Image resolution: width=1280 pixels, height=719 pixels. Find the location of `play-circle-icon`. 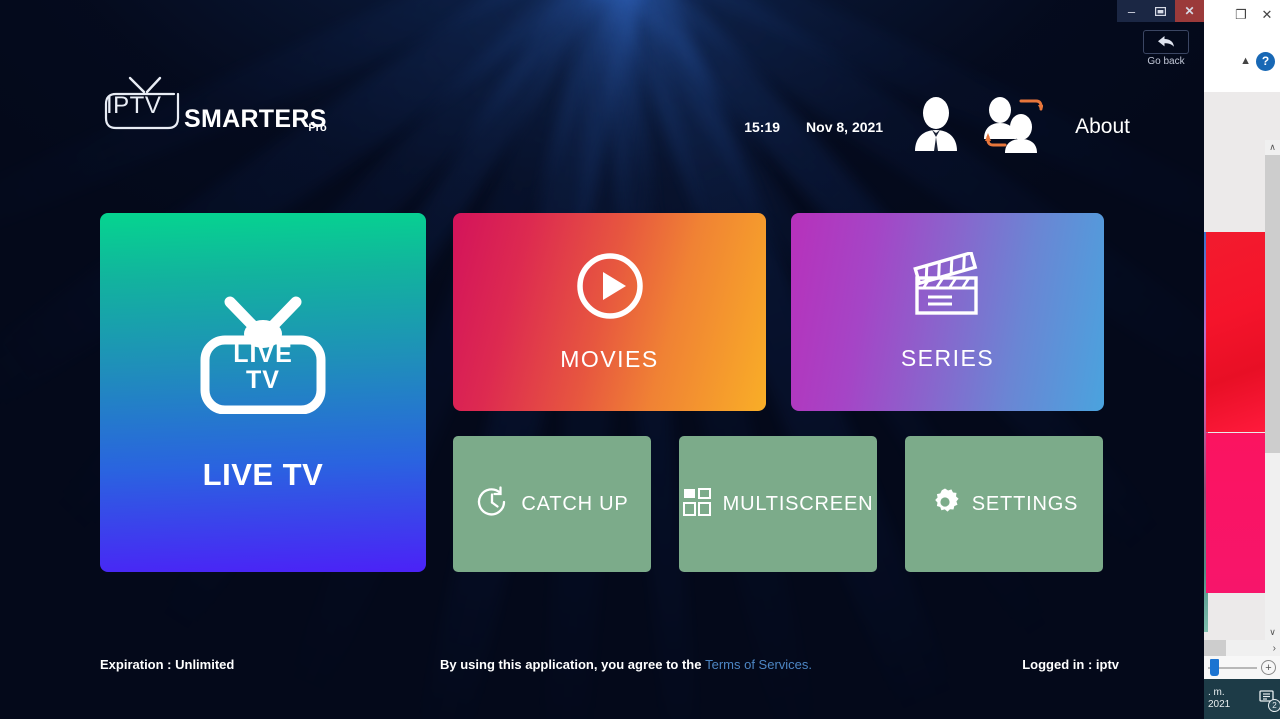

play-circle-icon is located at coordinates (610, 288).